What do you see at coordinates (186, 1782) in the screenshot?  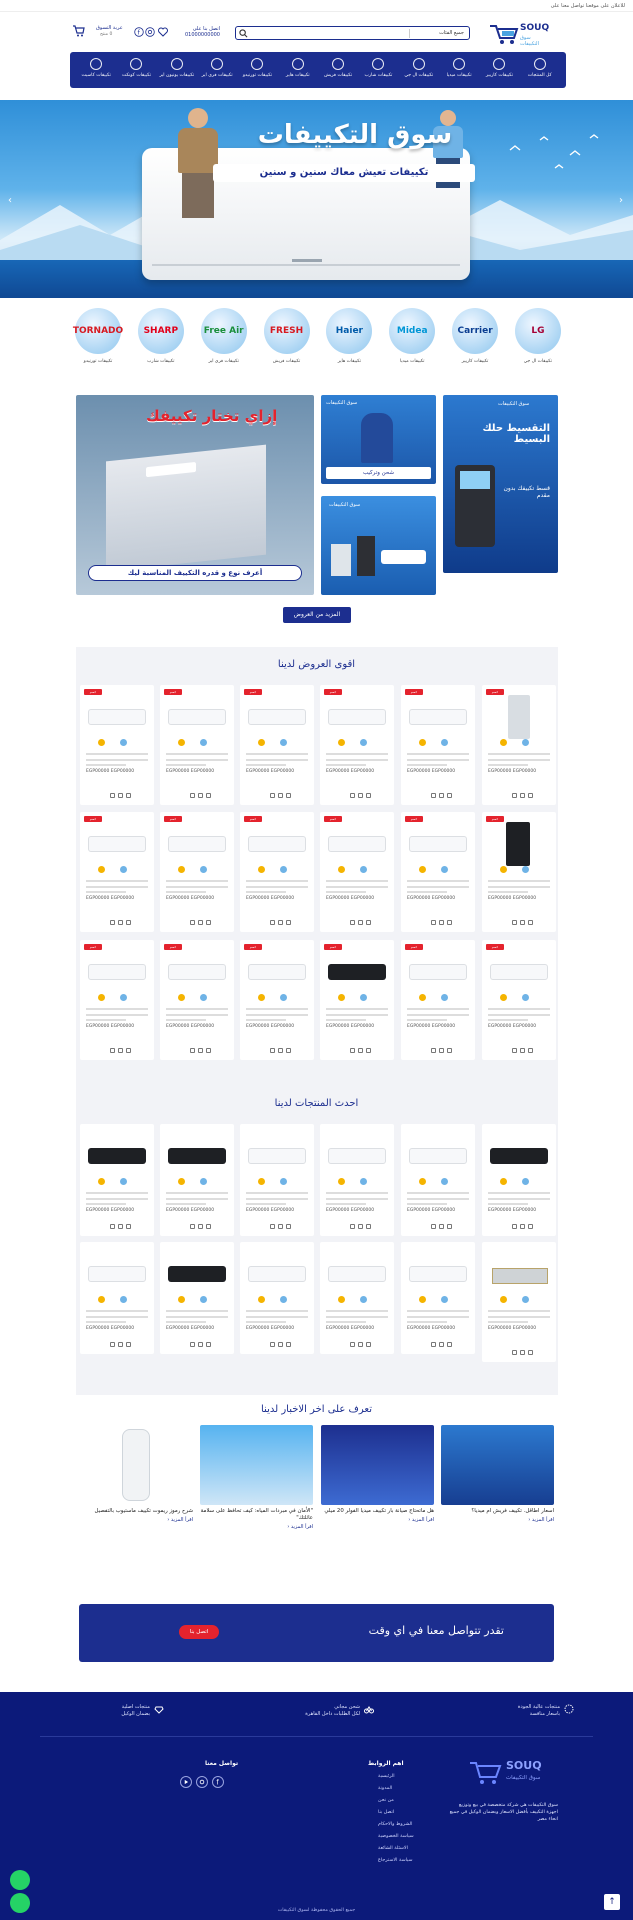 I see `youtube-icon` at bounding box center [186, 1782].